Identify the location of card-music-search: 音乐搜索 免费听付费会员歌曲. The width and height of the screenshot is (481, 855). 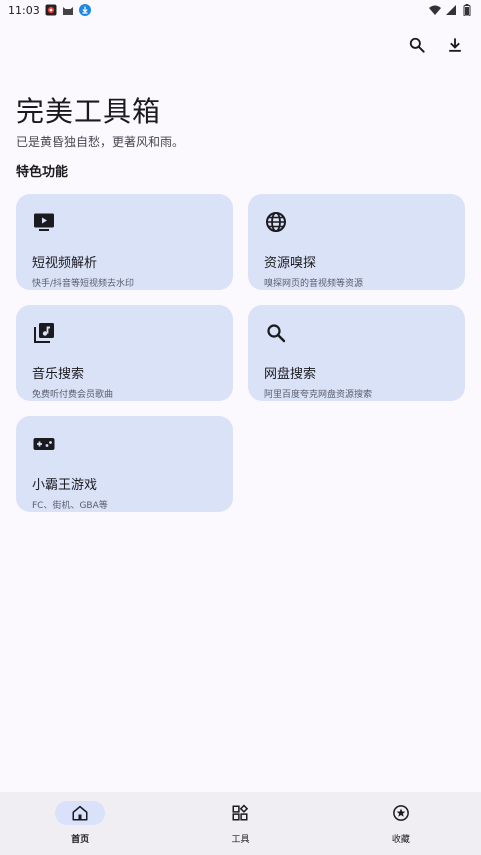
(124, 353).